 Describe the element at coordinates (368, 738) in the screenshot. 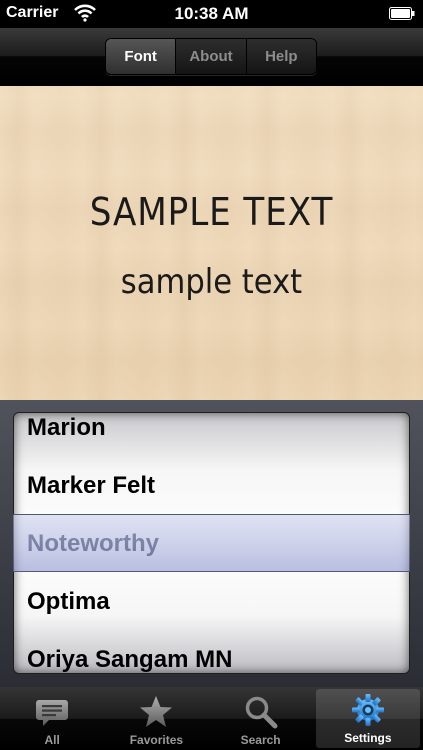

I see `tab-label: Settings` at that location.